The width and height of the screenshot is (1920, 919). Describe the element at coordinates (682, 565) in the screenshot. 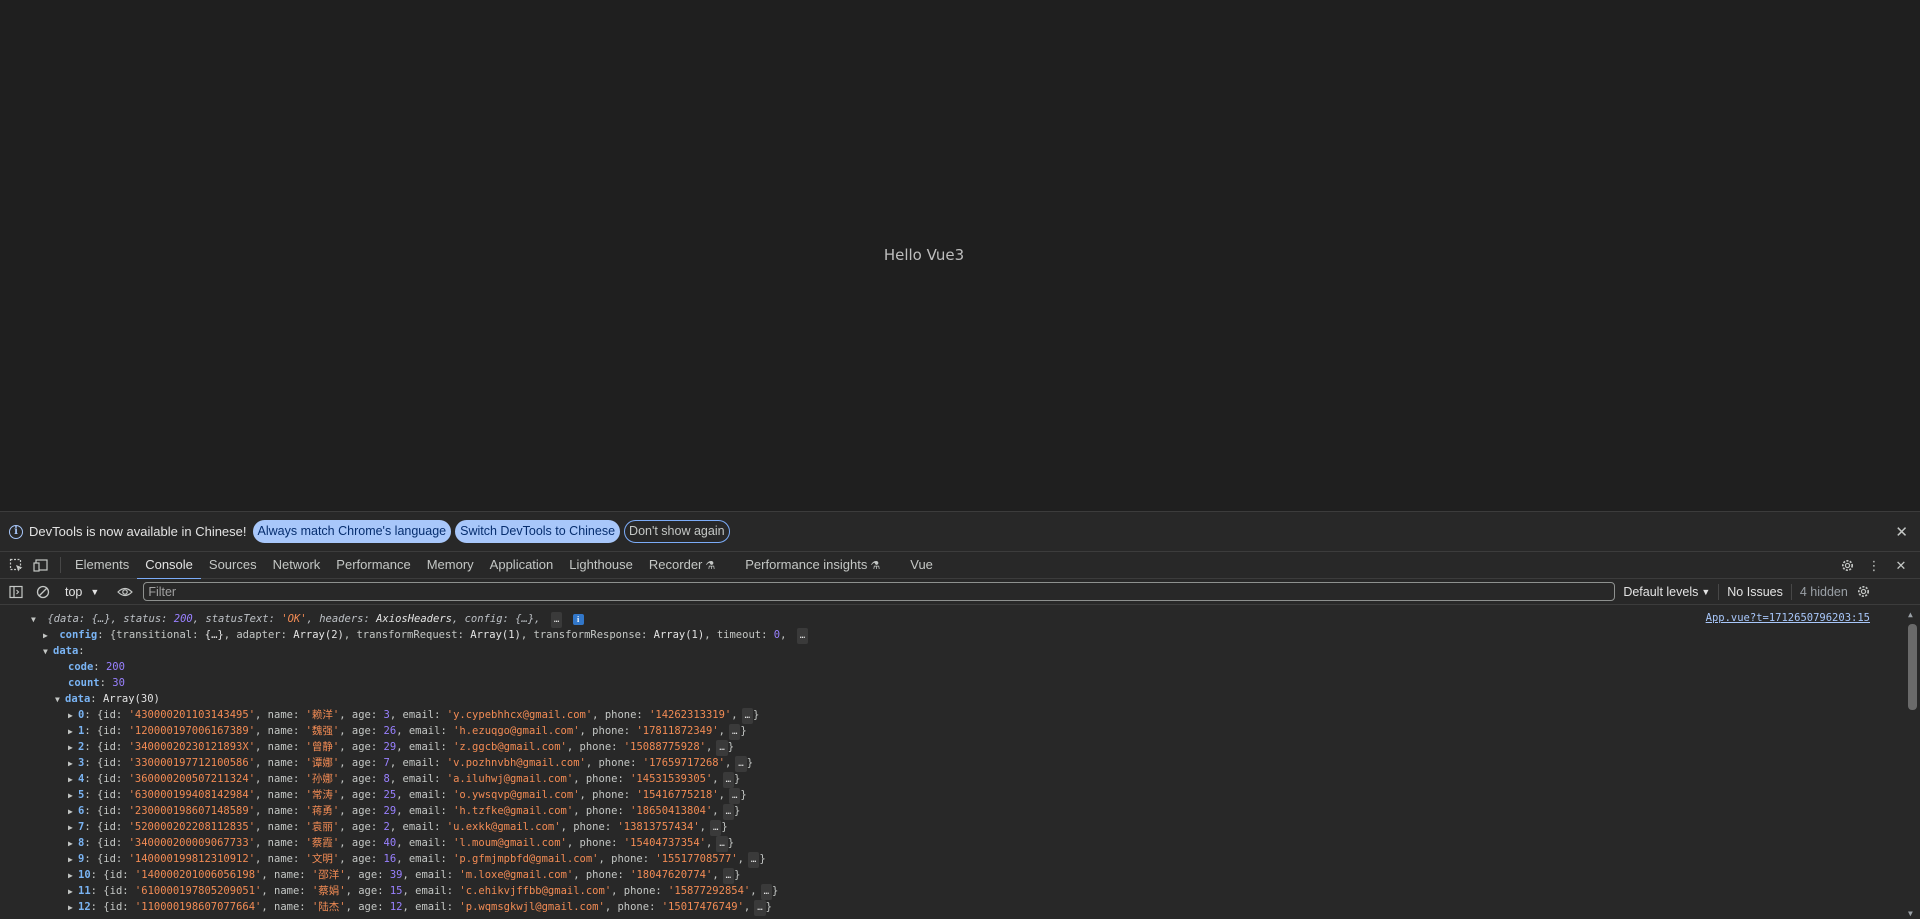

I see `tab-recorder: Recorder ⚗` at that location.